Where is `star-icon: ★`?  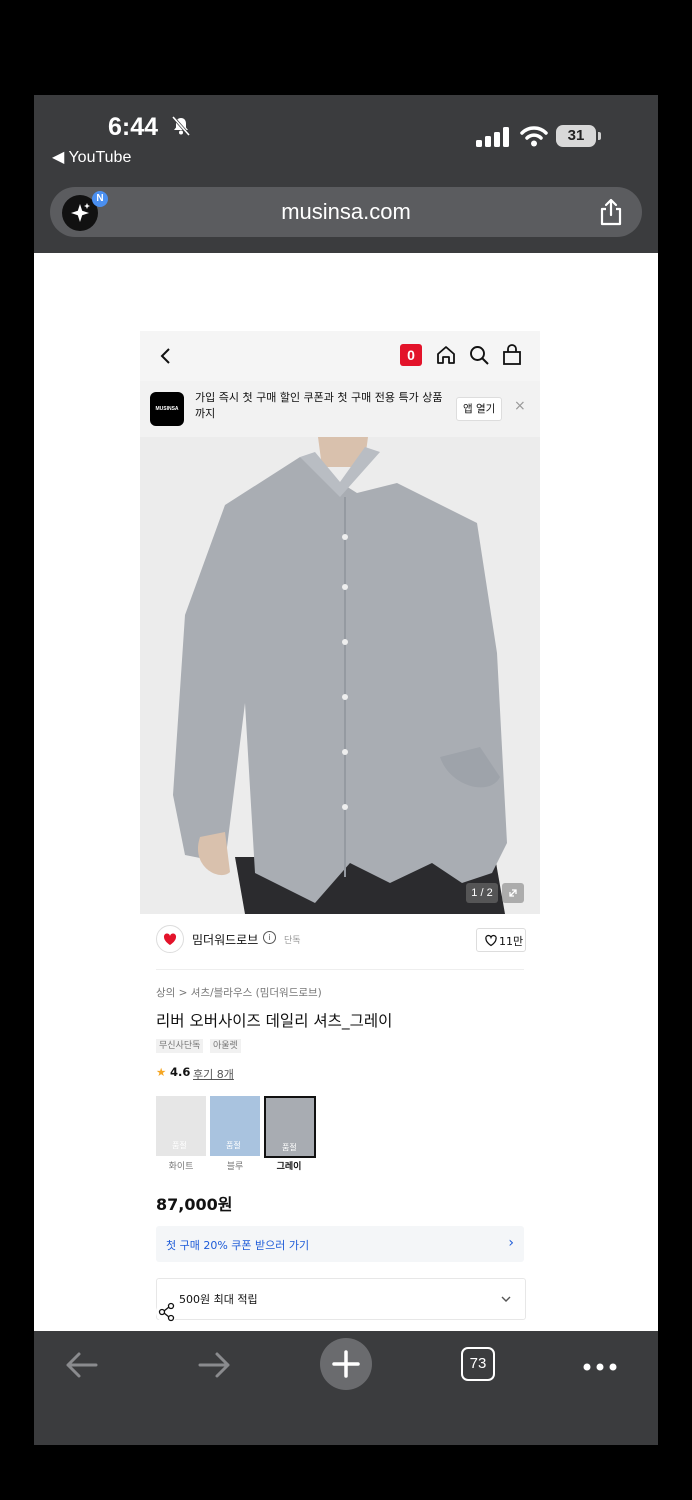 star-icon: ★ is located at coordinates (161, 1072).